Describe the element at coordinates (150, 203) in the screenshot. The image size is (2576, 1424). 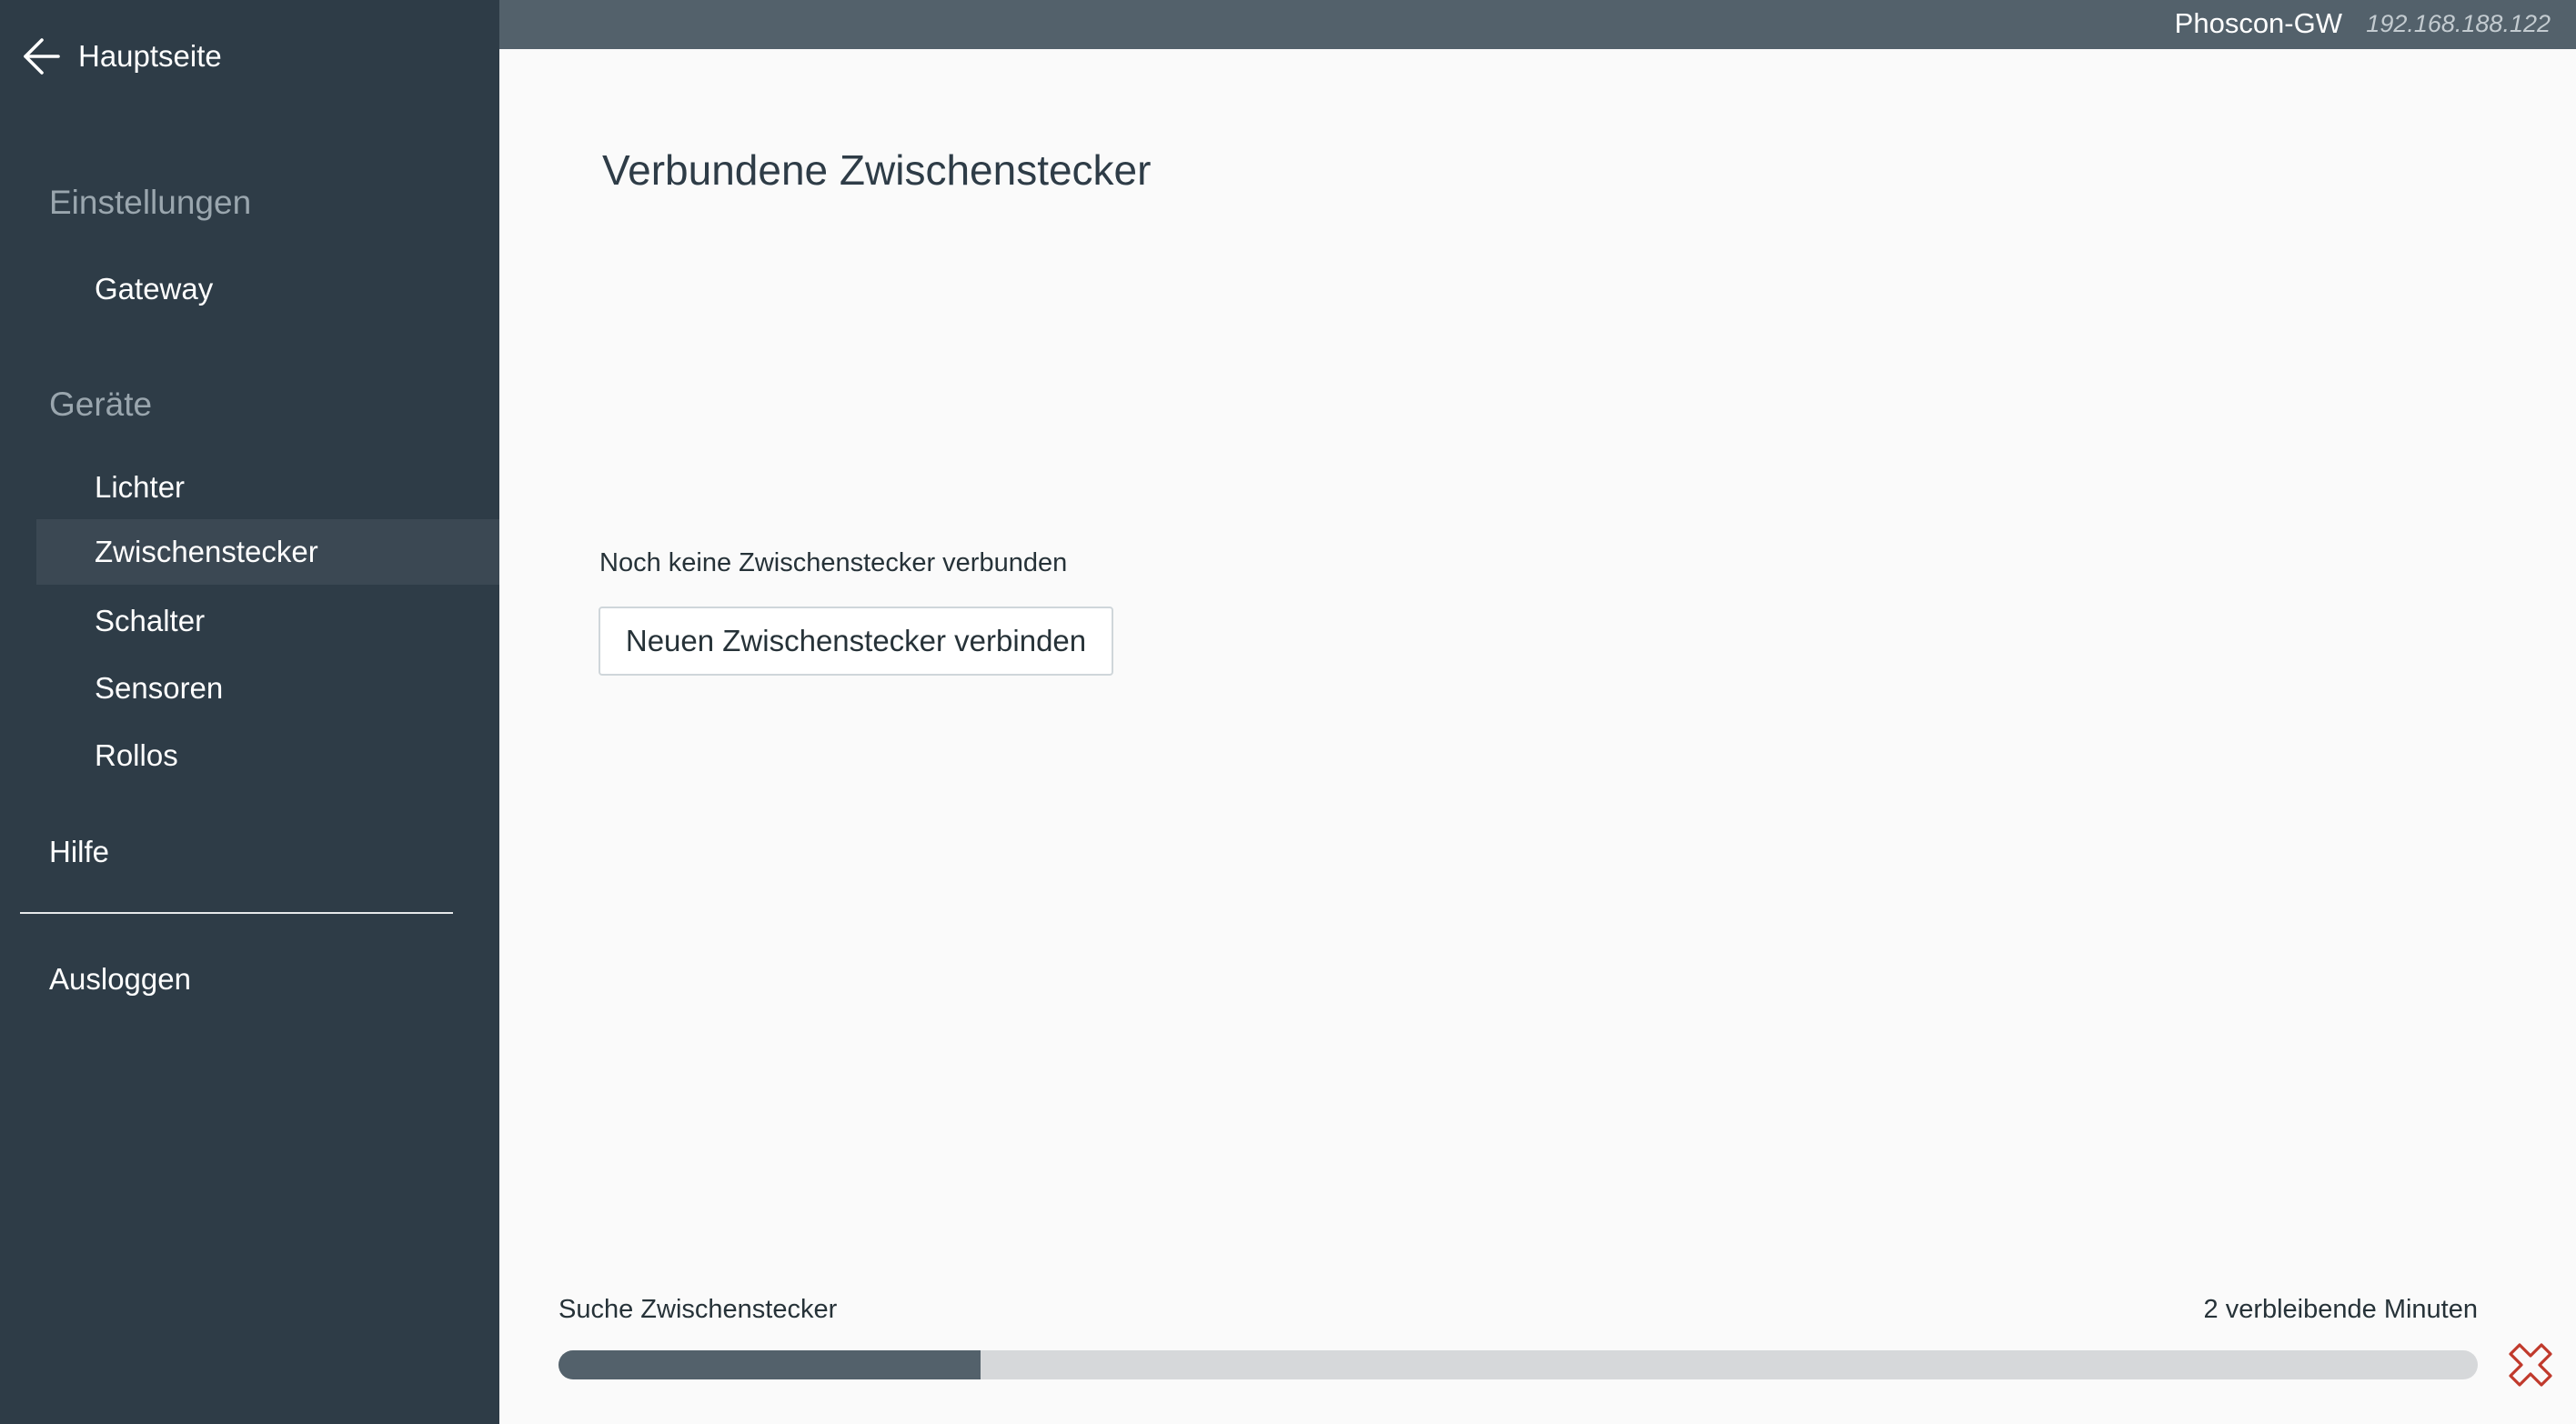
I see `section-heading-settings: Einstellungen` at that location.